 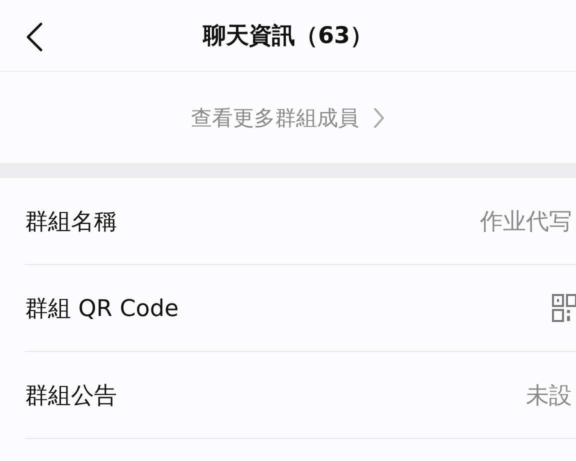 I want to click on row-label: 群組公告, so click(x=71, y=396).